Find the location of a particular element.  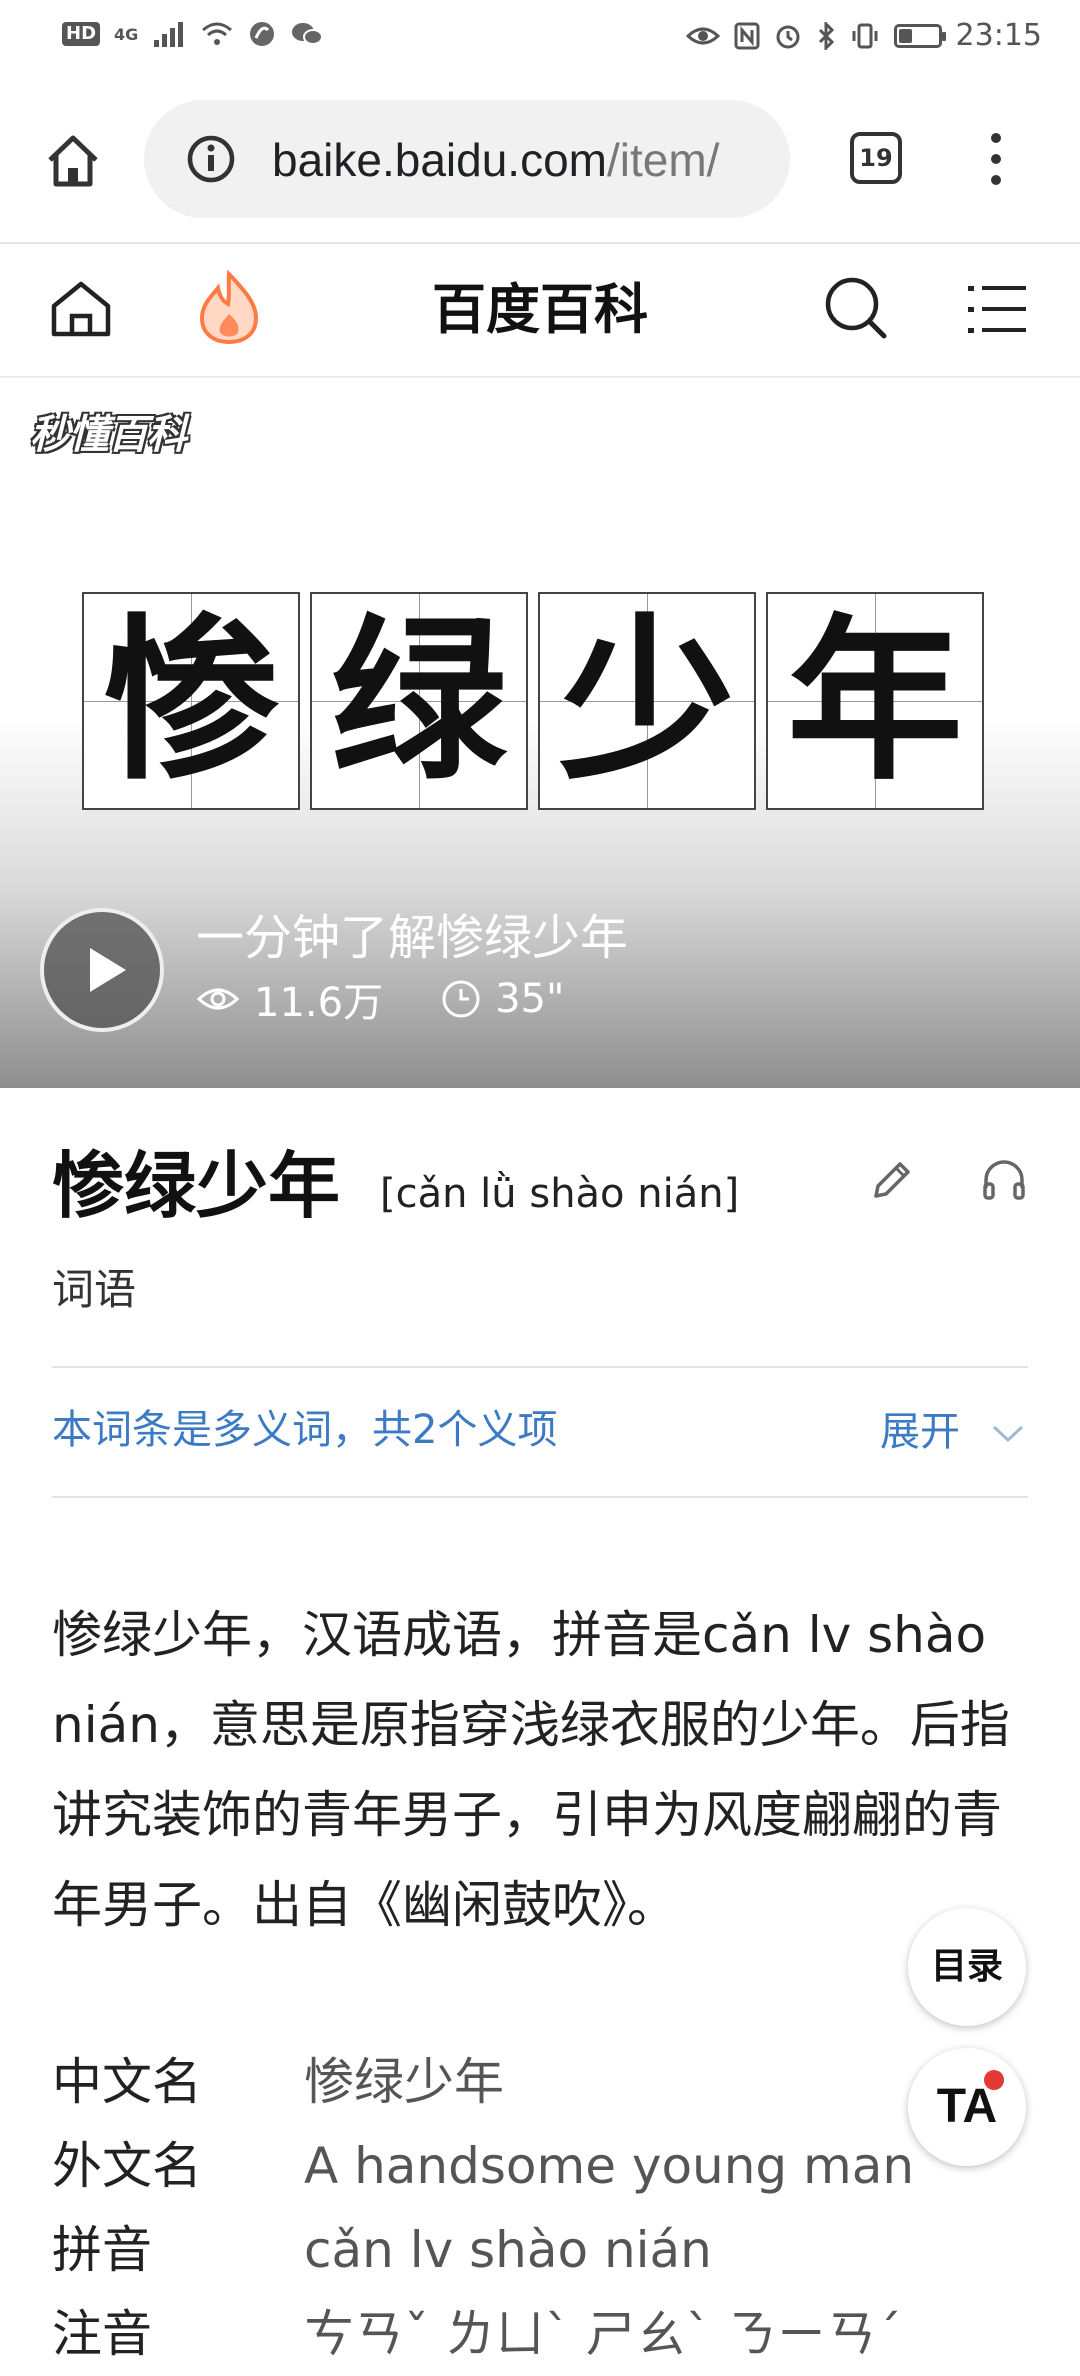

character: 少 is located at coordinates (646, 700).